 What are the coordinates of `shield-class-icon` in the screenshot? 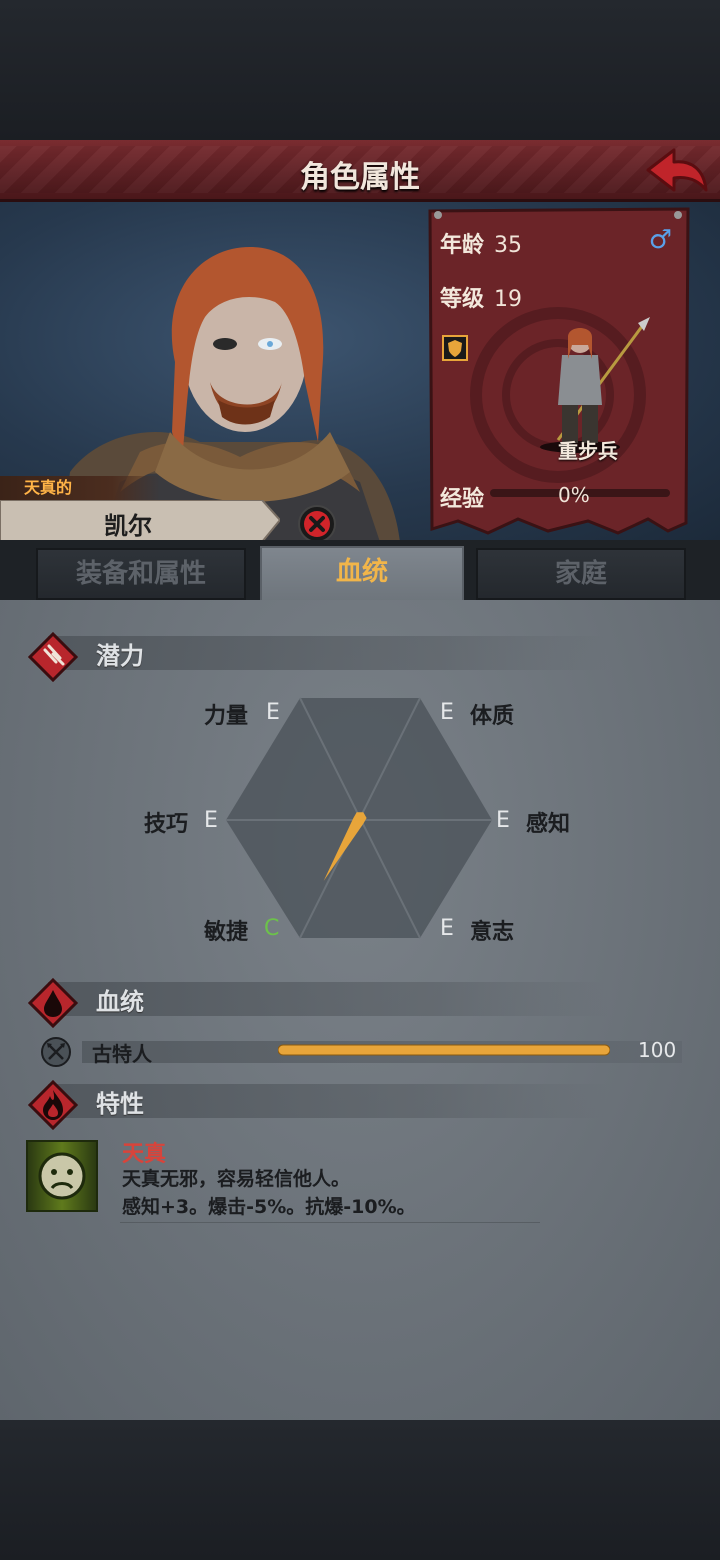 It's located at (455, 348).